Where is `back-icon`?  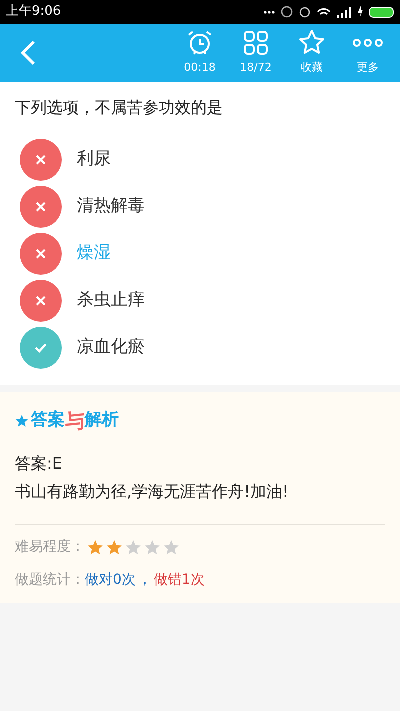
back-icon is located at coordinates (28, 53).